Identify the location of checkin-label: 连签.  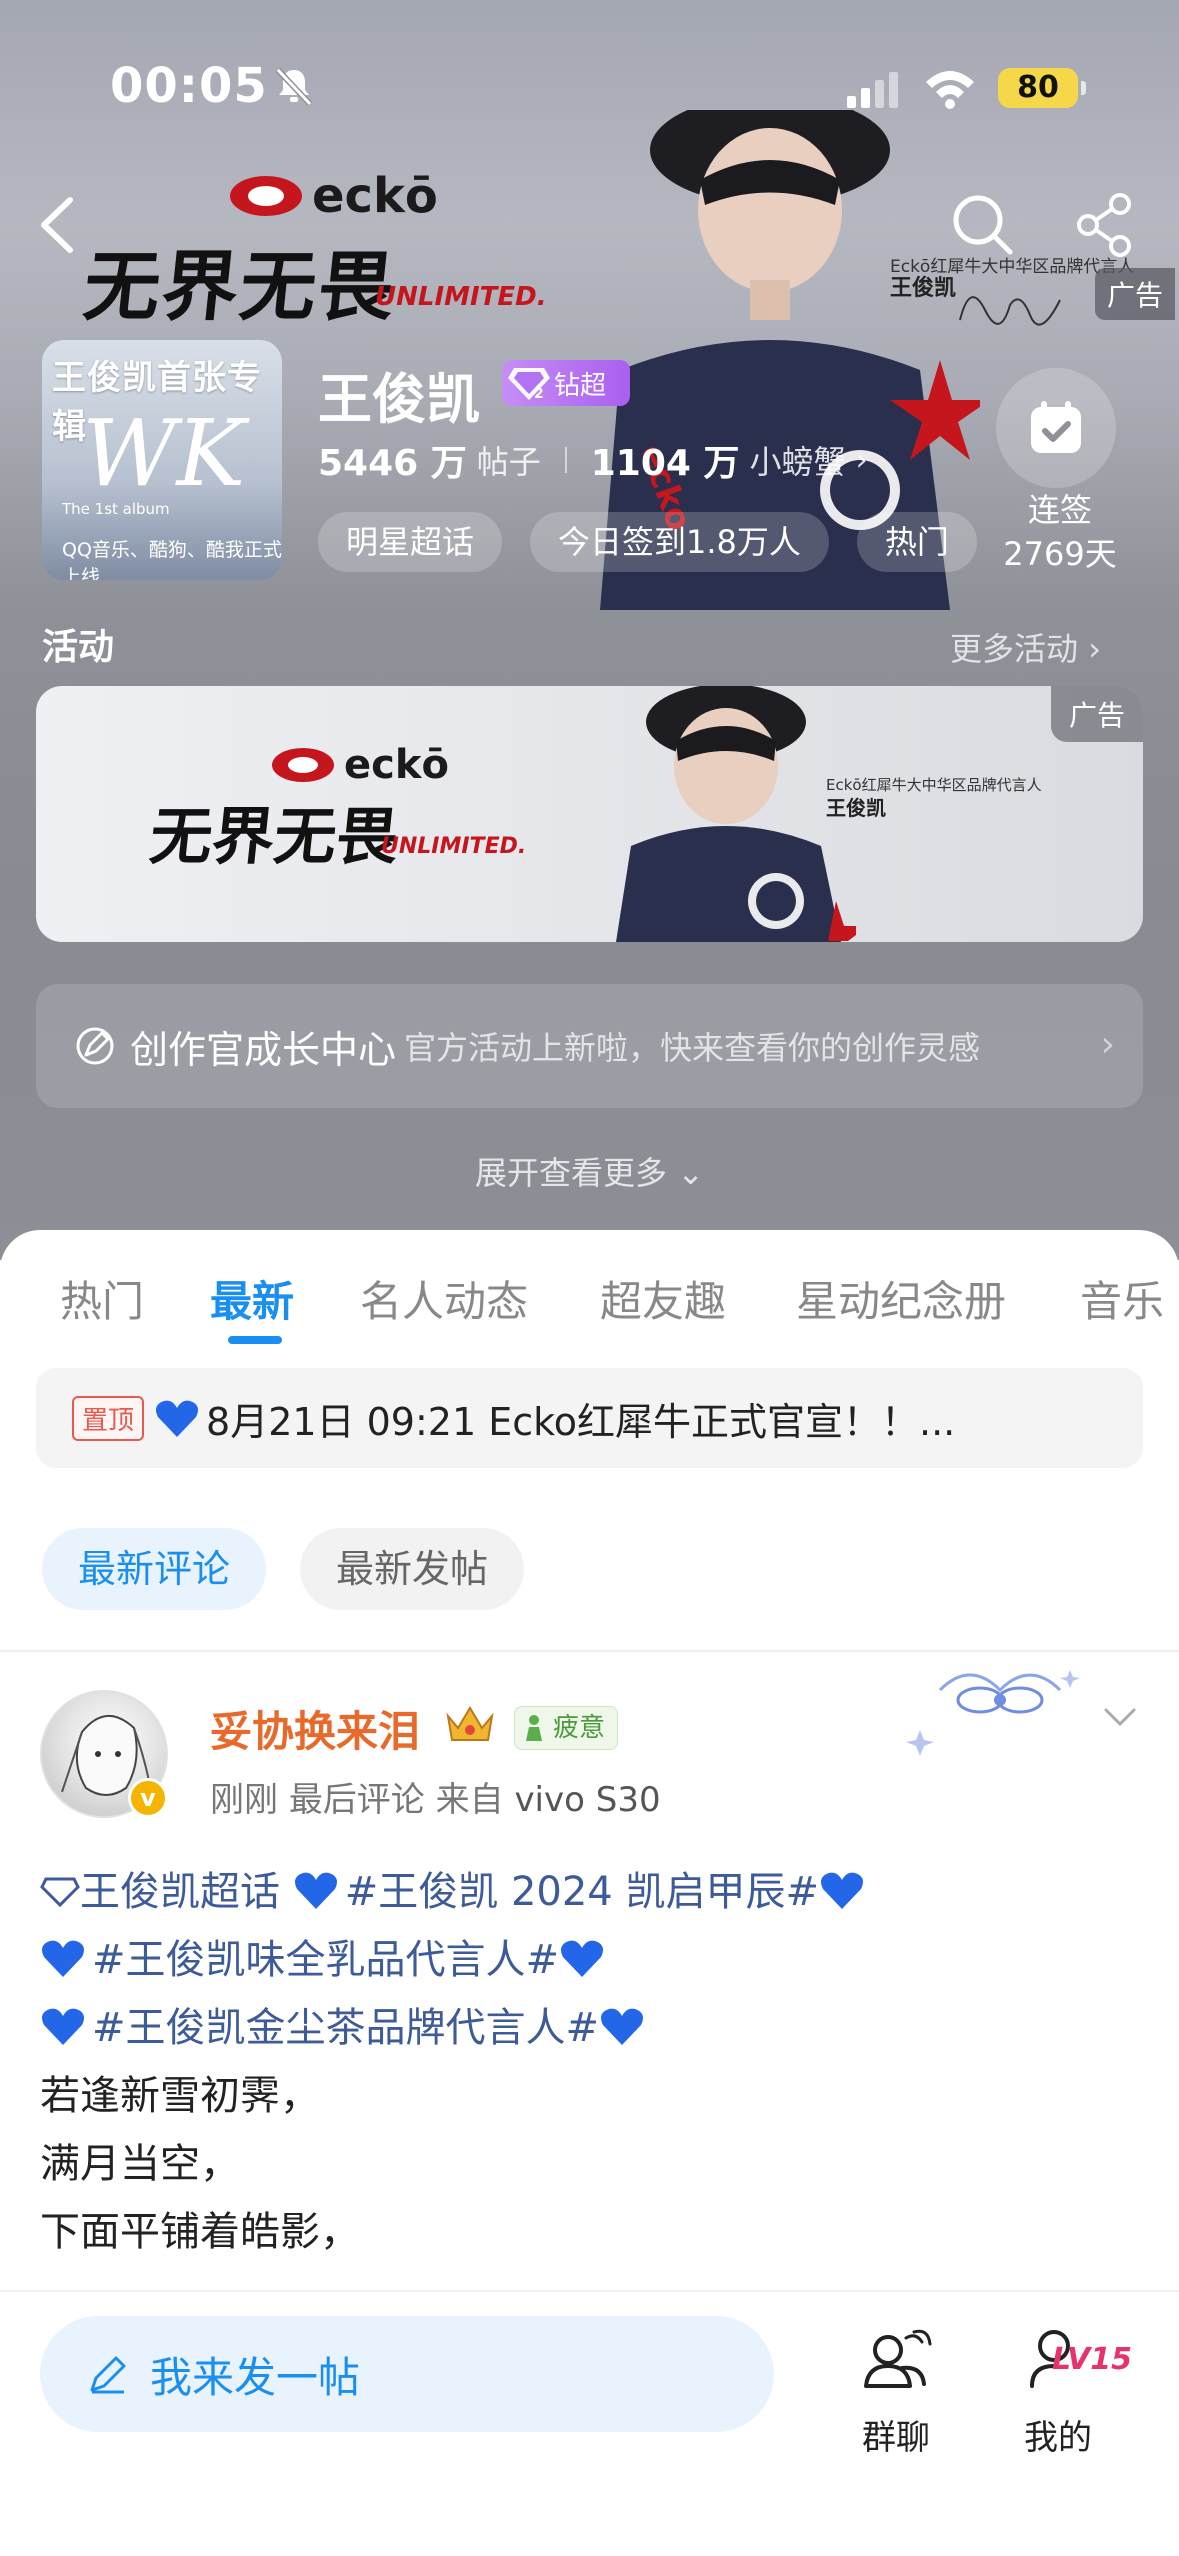
(1059, 510).